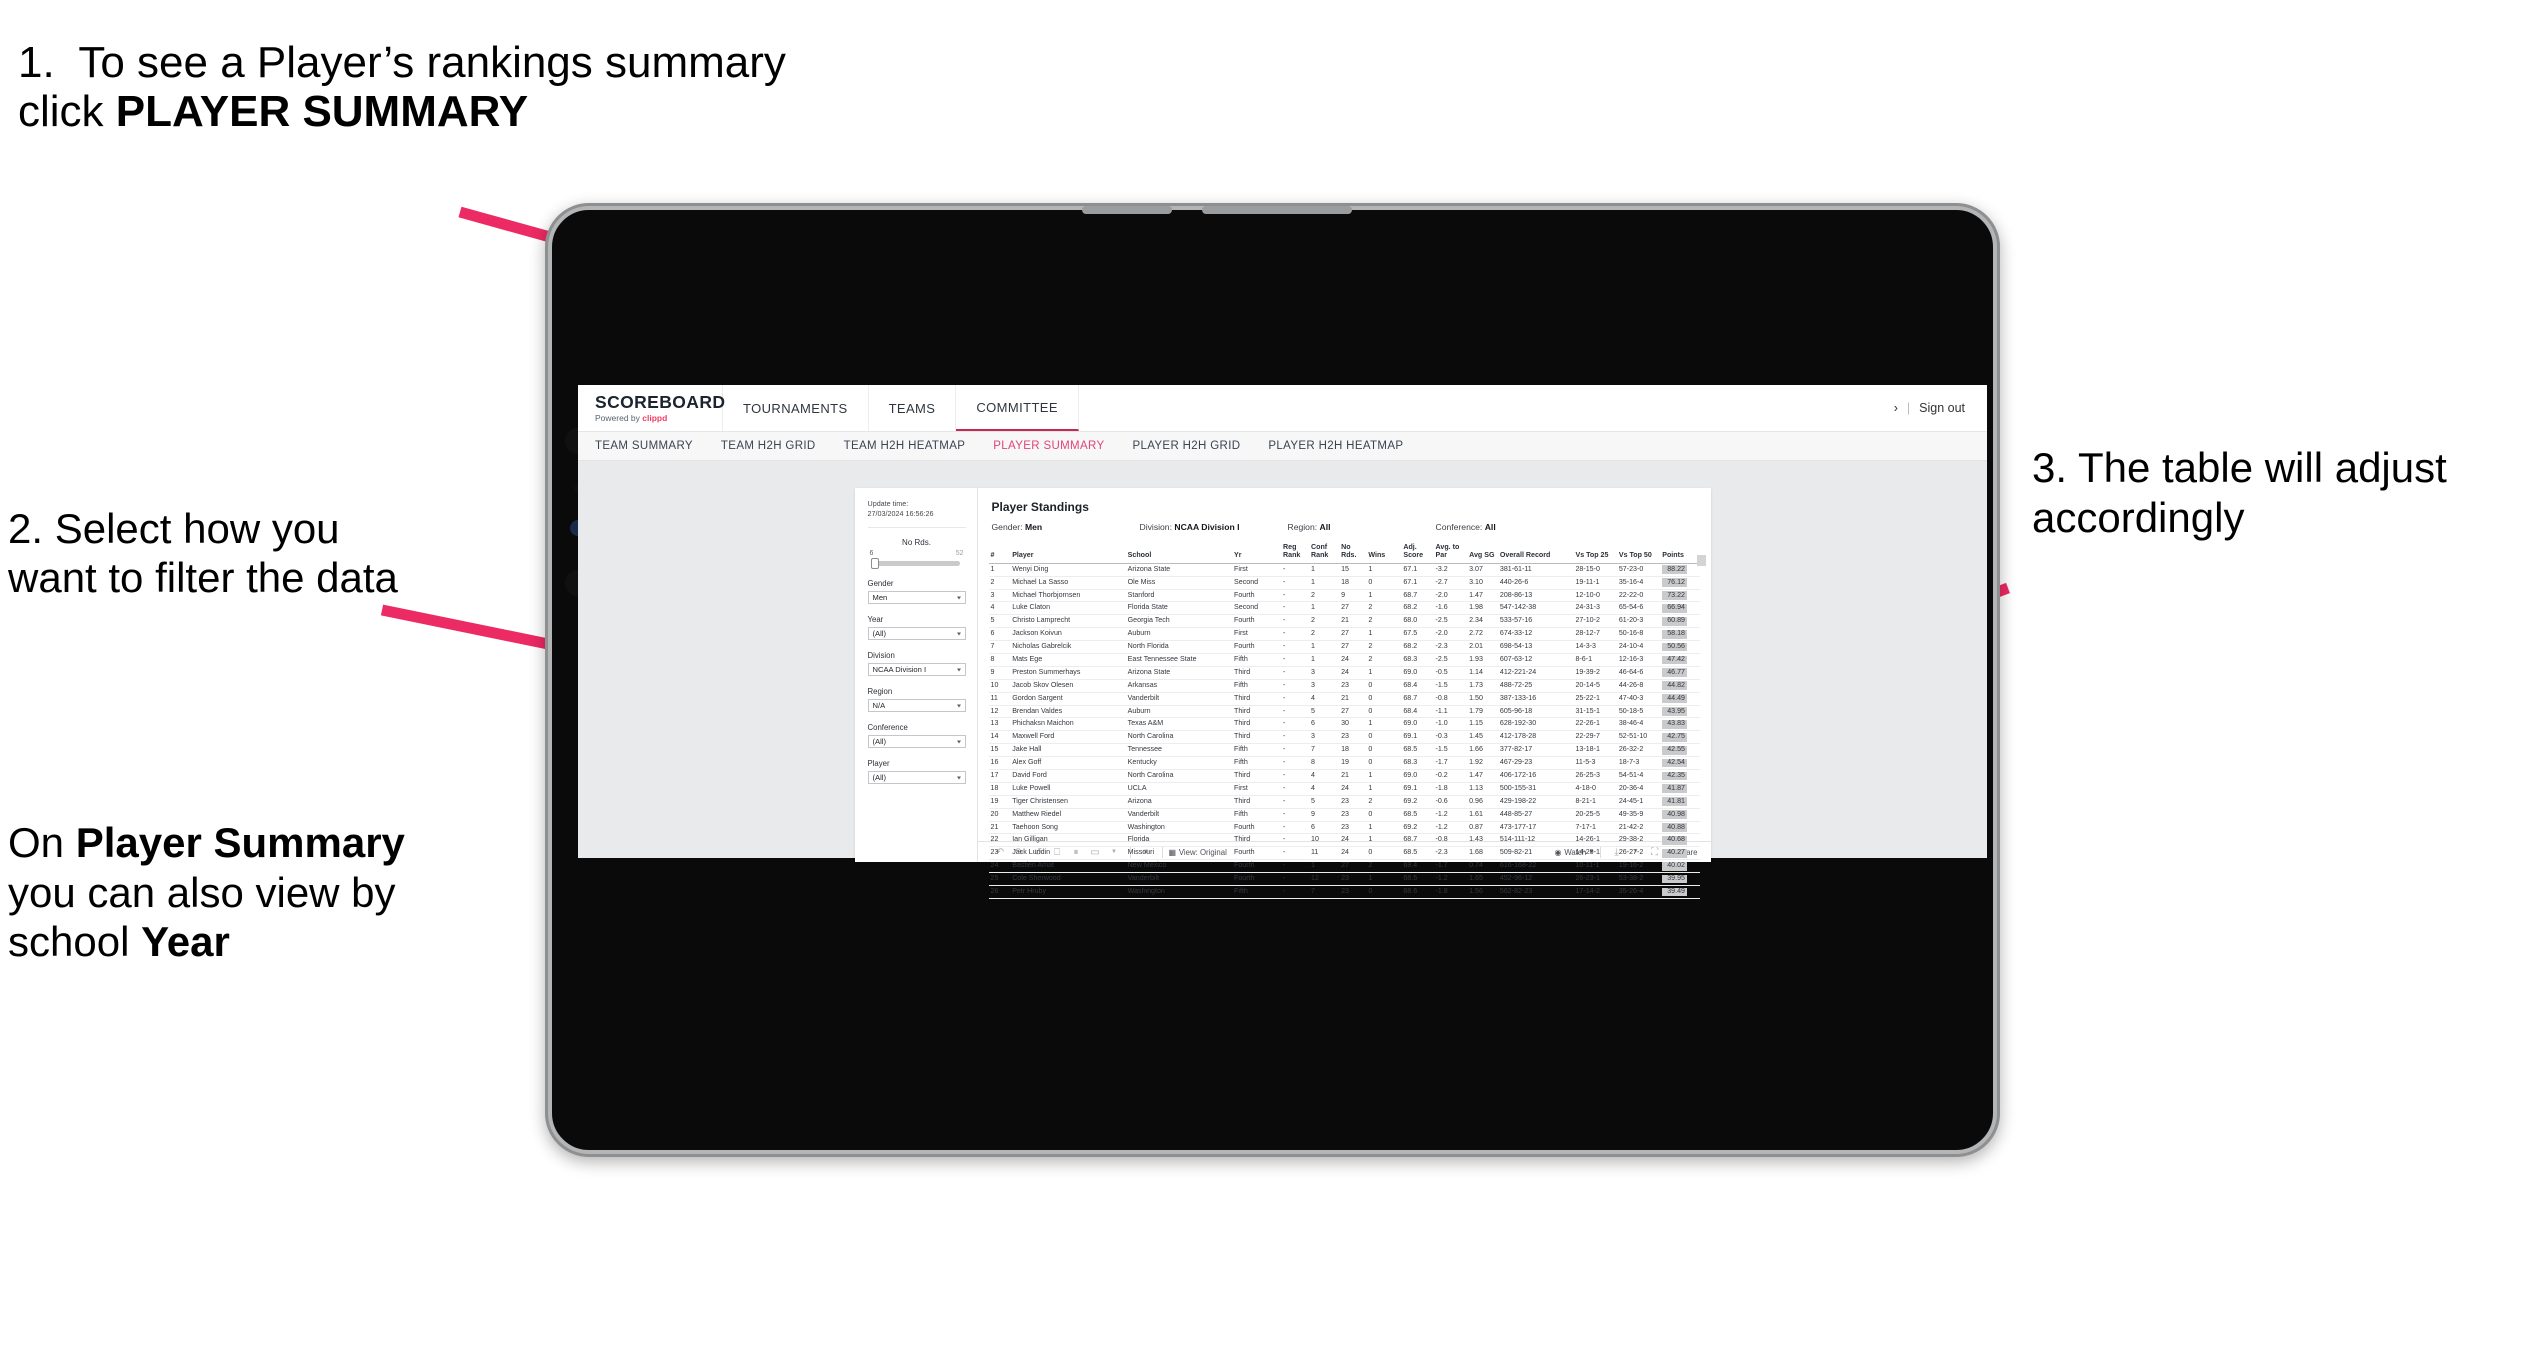 Image resolution: width=2526 pixels, height=1359 pixels. What do you see at coordinates (1257, 553) in the screenshot?
I see `col-header-yr: Yr` at bounding box center [1257, 553].